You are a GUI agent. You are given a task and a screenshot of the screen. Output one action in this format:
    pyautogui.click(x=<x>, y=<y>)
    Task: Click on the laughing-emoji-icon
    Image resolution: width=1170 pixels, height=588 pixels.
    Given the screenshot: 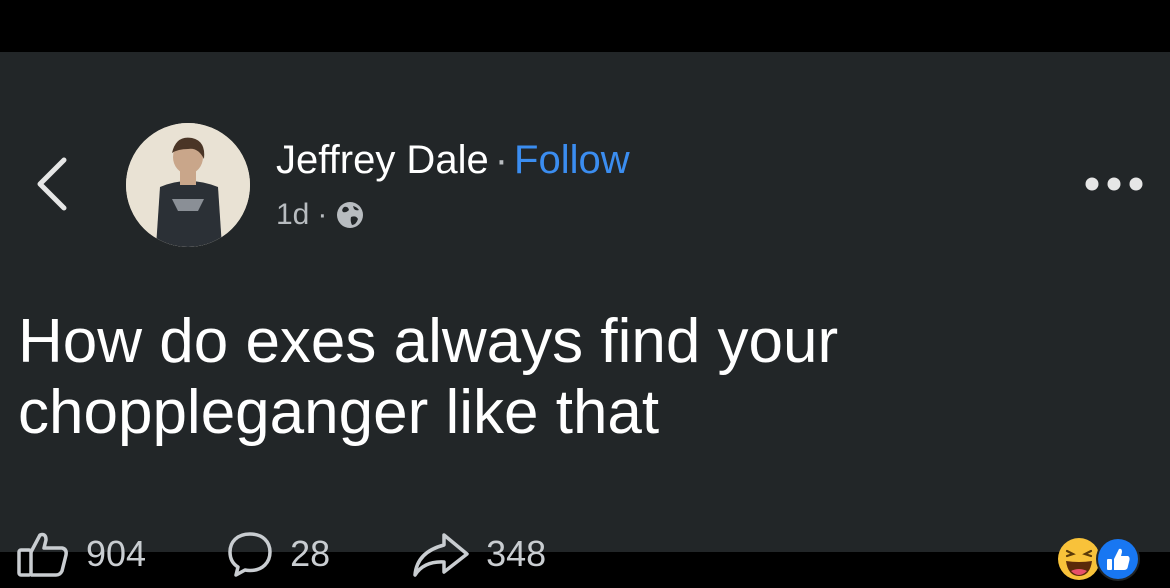 What is the action you would take?
    pyautogui.click(x=1079, y=559)
    